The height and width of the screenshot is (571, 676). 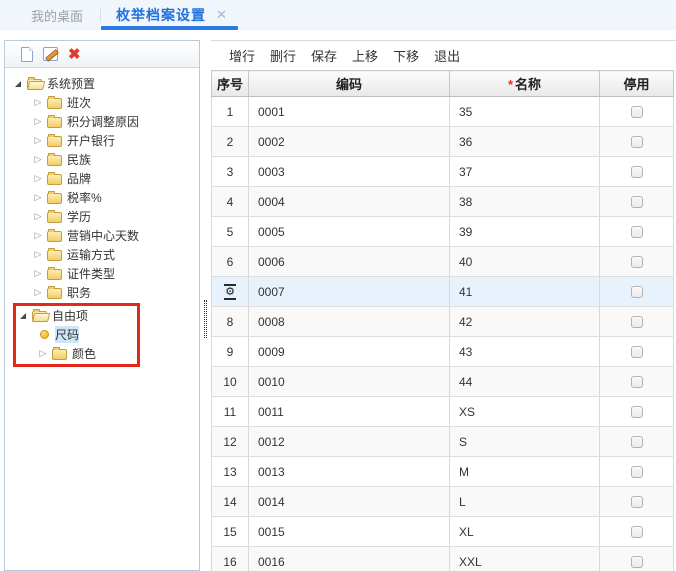 What do you see at coordinates (349, 441) in the screenshot?
I see `code-cell: 0012` at bounding box center [349, 441].